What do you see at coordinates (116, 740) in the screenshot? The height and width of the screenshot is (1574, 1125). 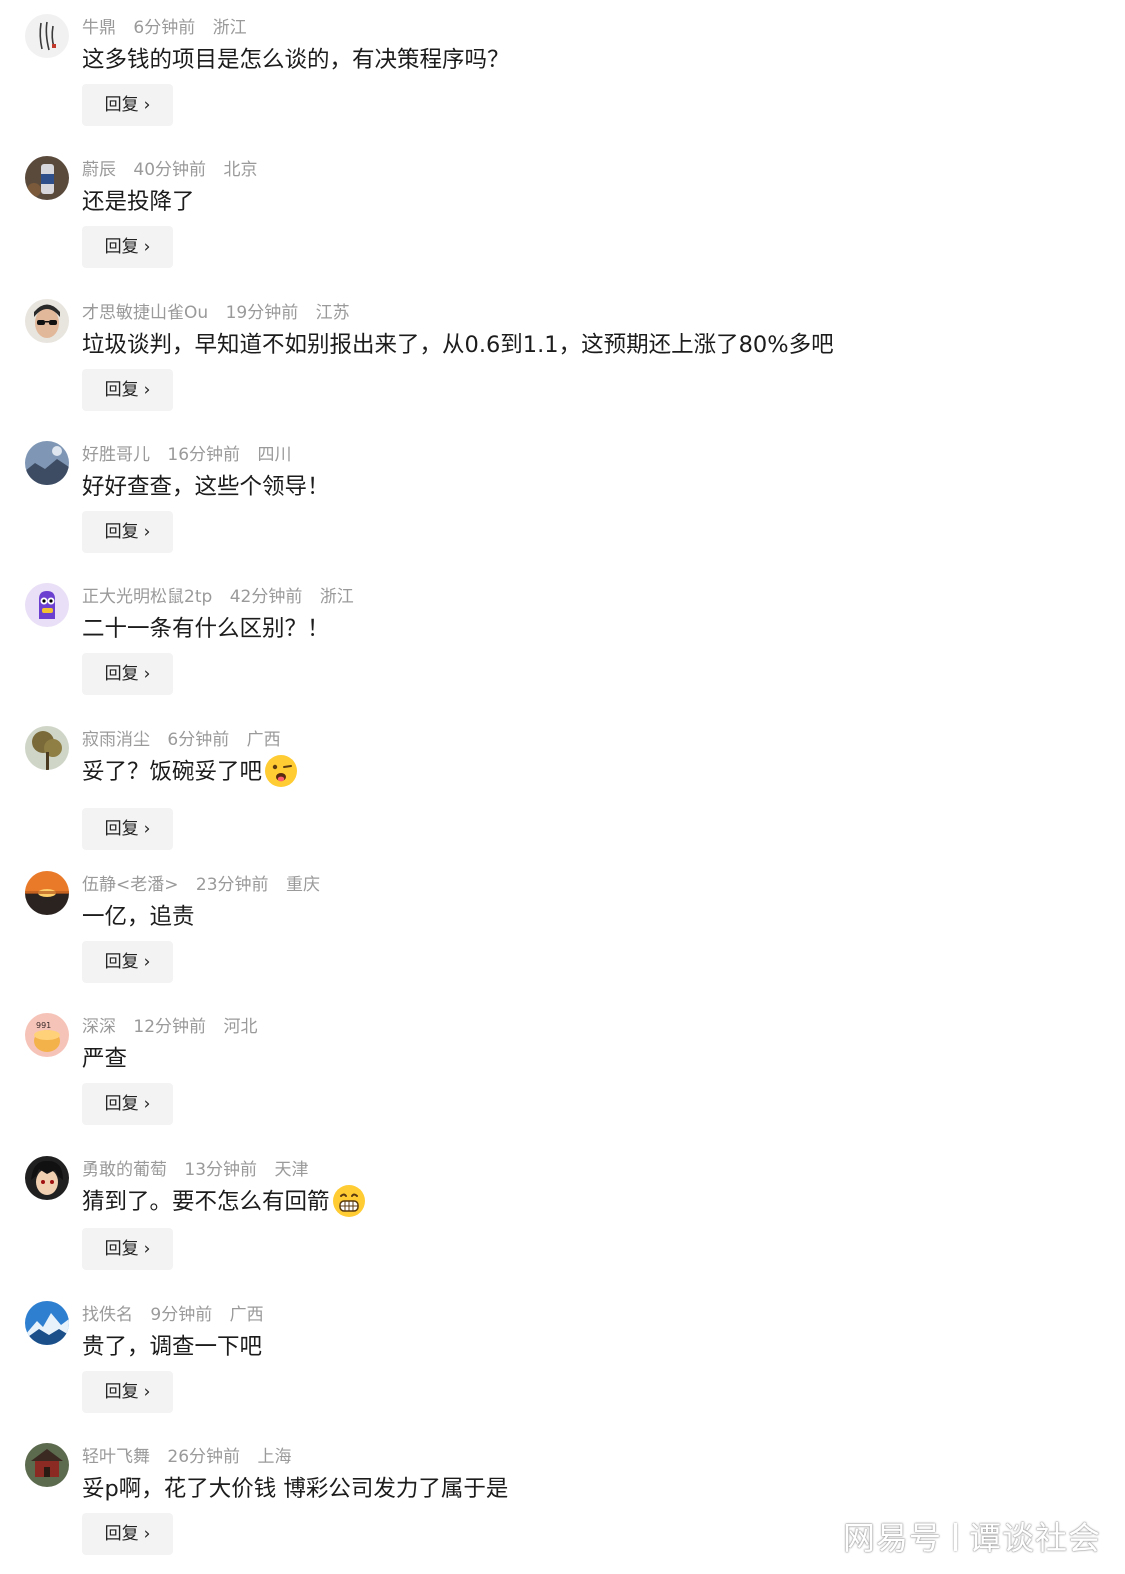 I see `username: 寂雨消尘` at bounding box center [116, 740].